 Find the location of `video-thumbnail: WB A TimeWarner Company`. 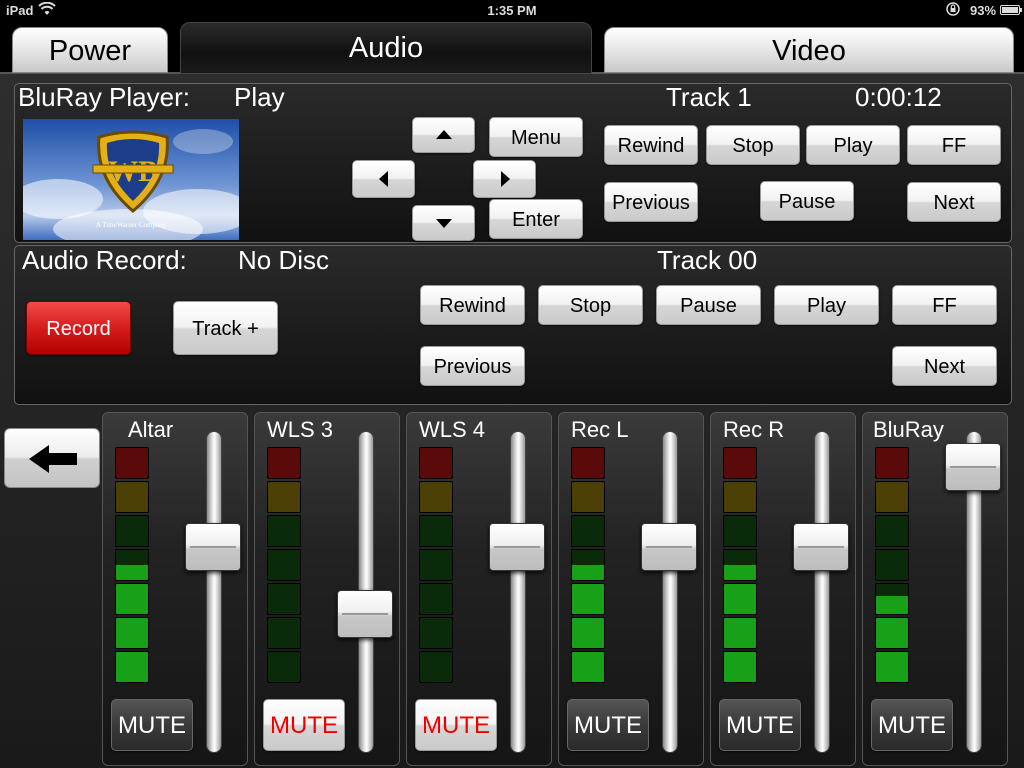

video-thumbnail: WB A TimeWarner Company is located at coordinates (131, 179).